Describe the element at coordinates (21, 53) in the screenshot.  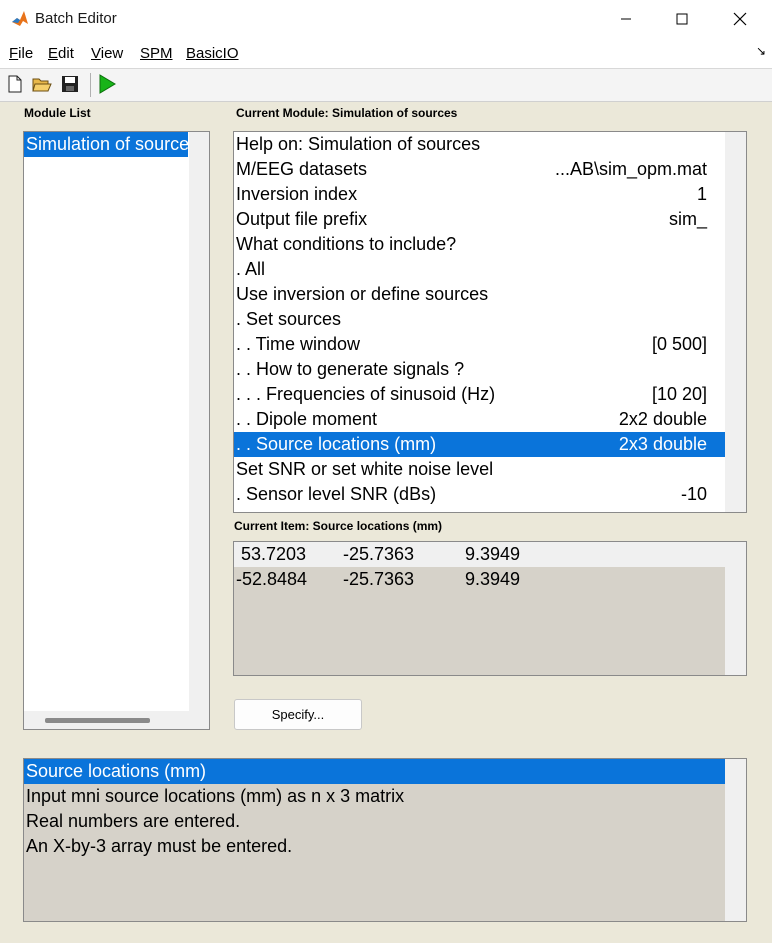
I see `menu-file: File` at that location.